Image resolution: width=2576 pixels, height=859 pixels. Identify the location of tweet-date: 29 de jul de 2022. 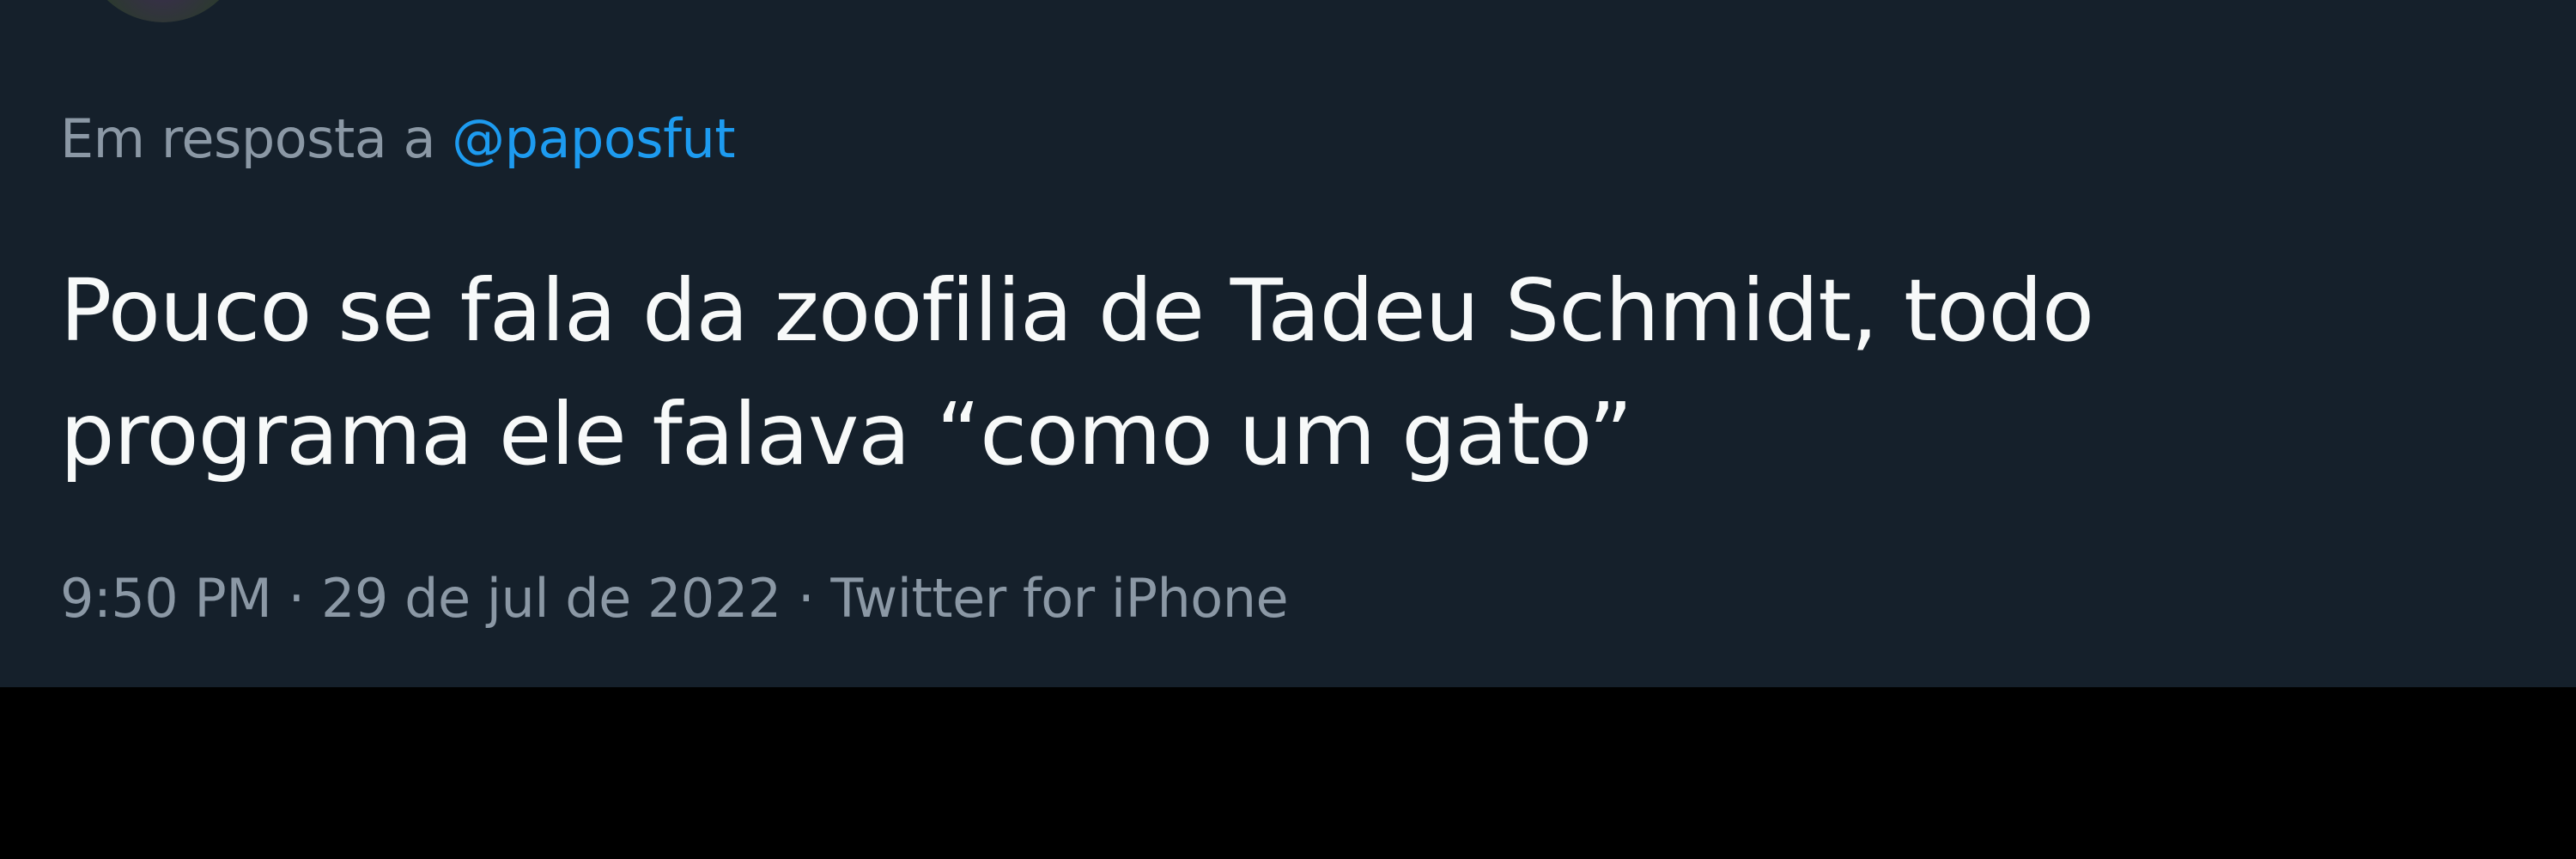
(551, 598).